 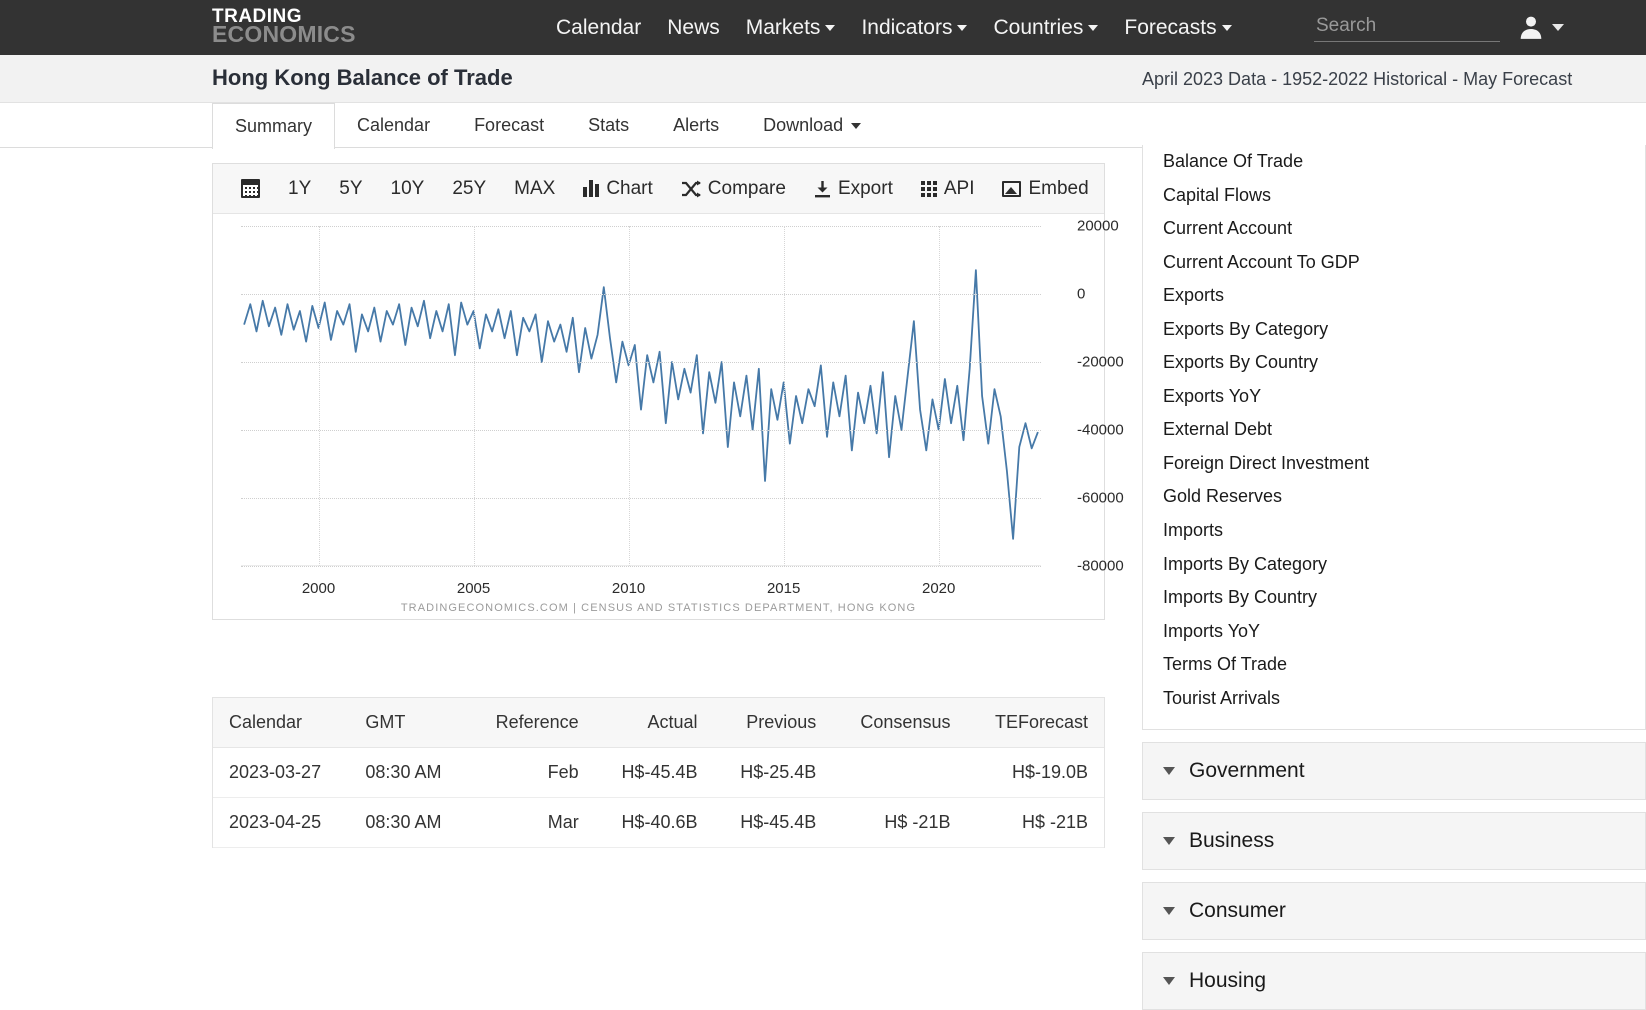 I want to click on sidebar-link-exports: Exports, so click(x=1394, y=296).